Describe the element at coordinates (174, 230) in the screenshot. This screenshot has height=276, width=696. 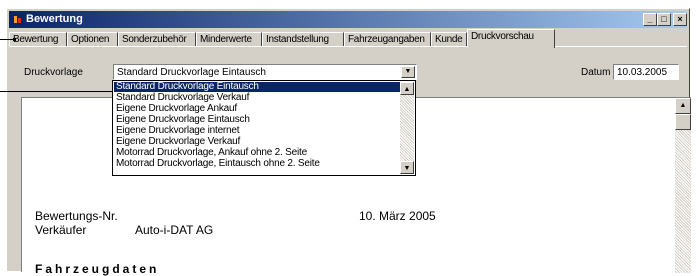
I see `verkaeufer-value: Auto-i-DAT AG` at that location.